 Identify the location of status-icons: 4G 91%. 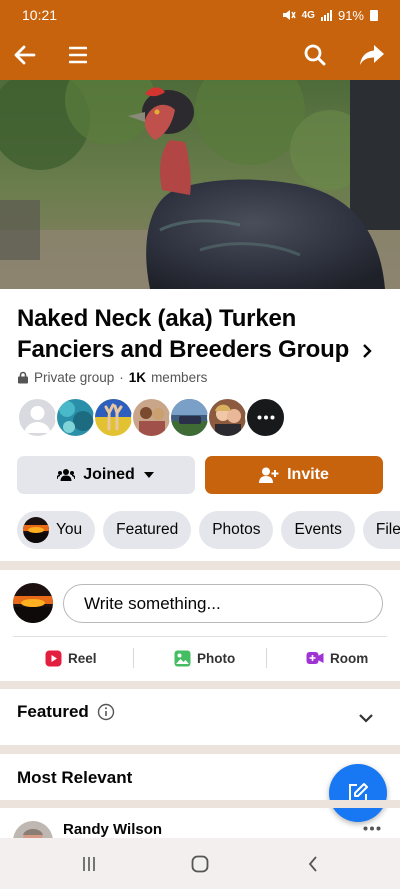
(330, 15).